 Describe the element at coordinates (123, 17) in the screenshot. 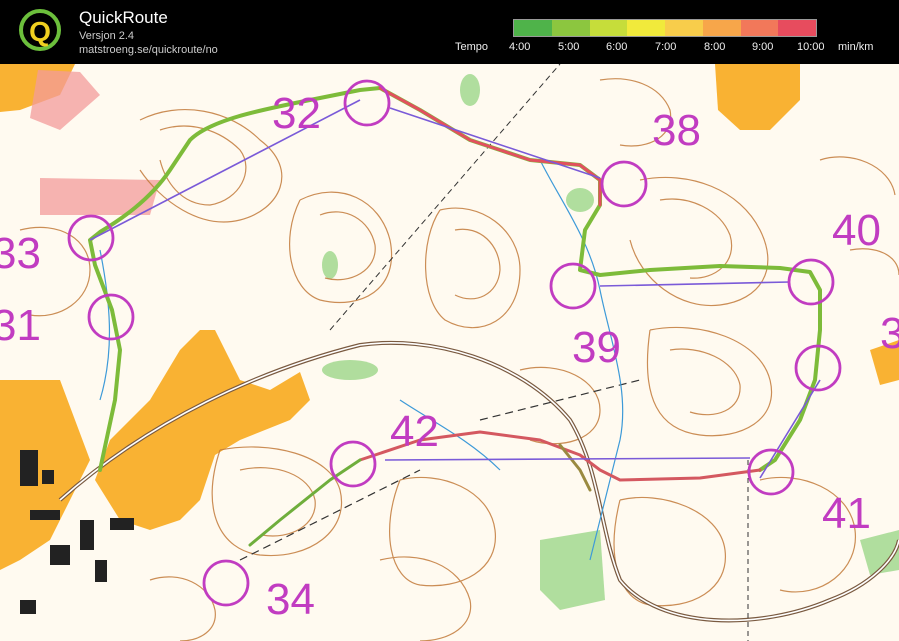

I see `app-title: QuickRoute` at that location.